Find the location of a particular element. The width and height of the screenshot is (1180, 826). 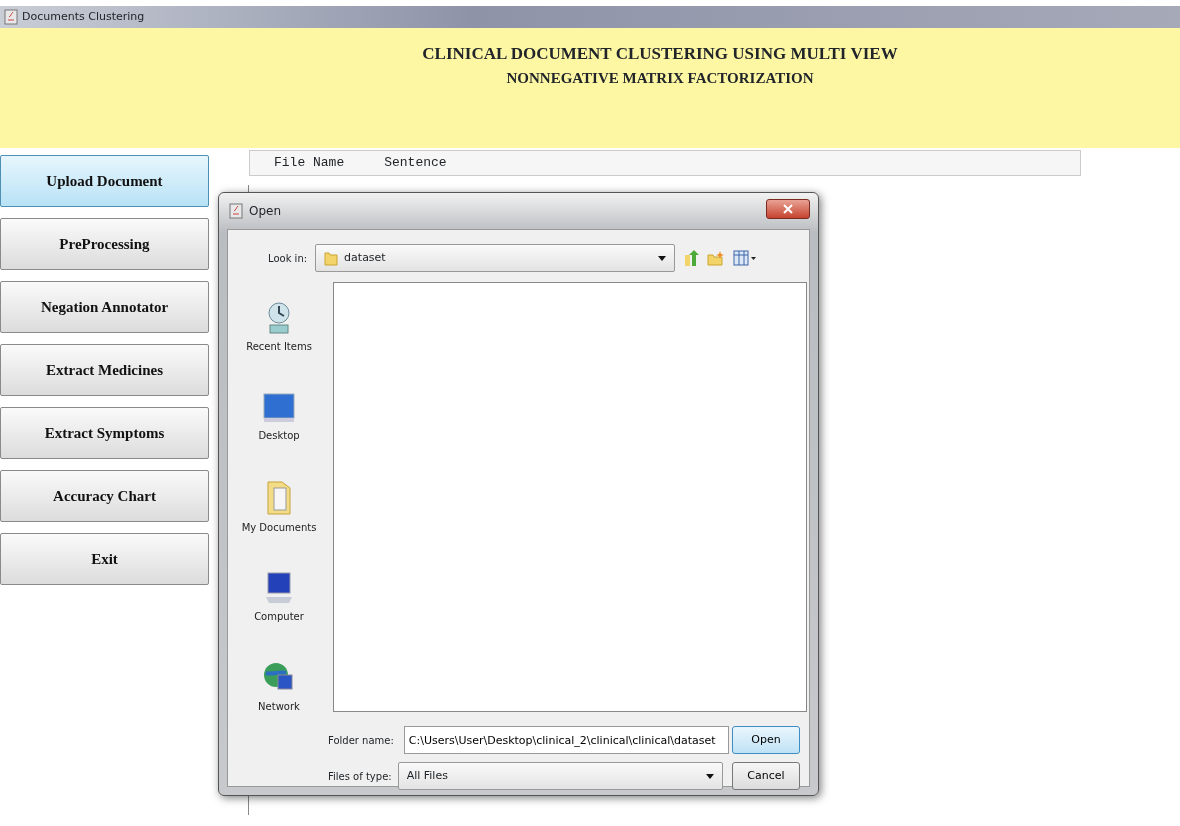

folder-name-label: Folder name: is located at coordinates (361, 740).